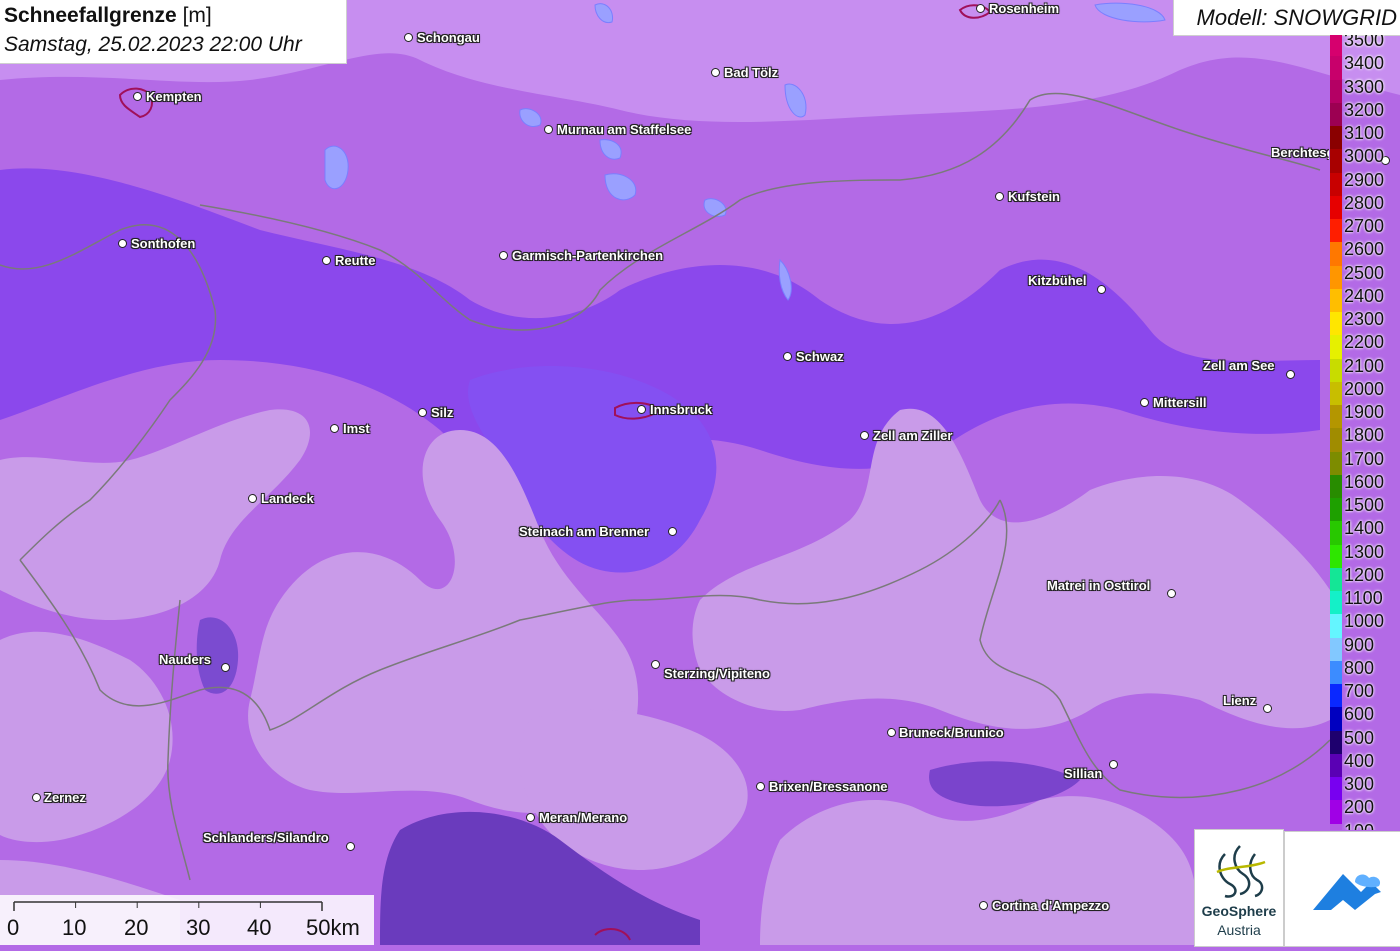 The height and width of the screenshot is (951, 1400). I want to click on legend-label-900: 900, so click(1359, 644).